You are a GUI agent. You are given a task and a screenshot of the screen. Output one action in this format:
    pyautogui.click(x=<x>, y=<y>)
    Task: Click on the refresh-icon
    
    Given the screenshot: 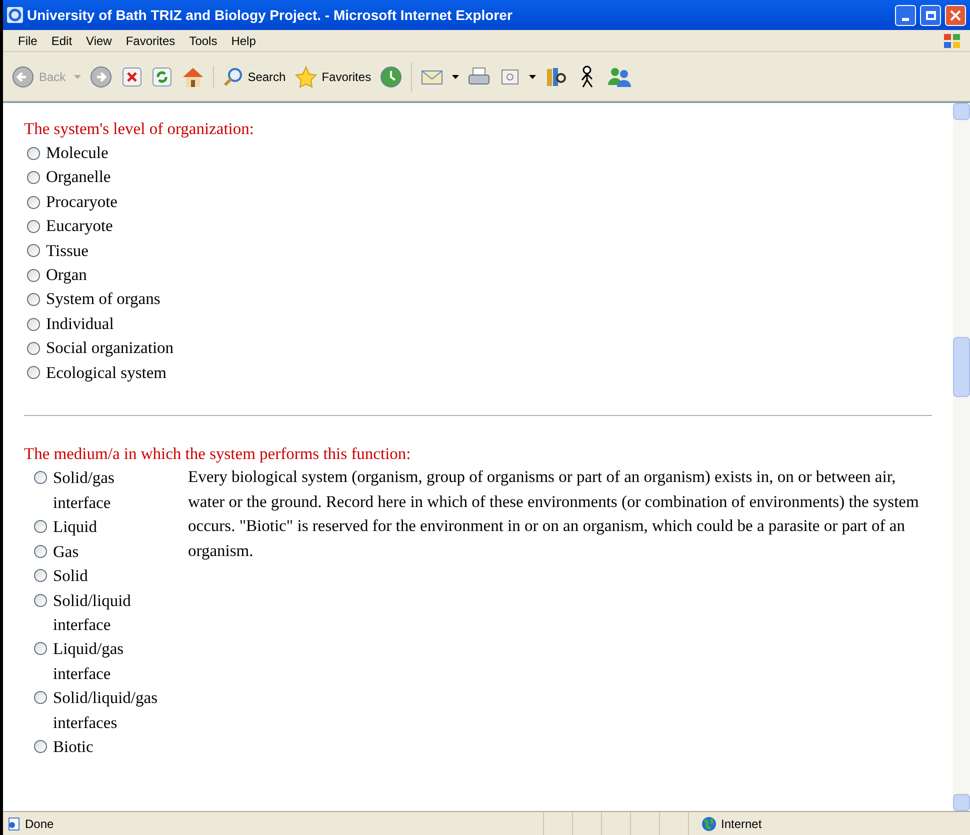 What is the action you would take?
    pyautogui.click(x=161, y=77)
    